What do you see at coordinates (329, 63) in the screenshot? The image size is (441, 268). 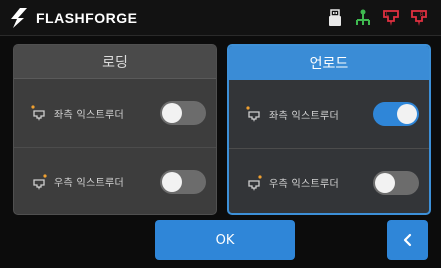 I see `unload-panel-title: 언로드` at bounding box center [329, 63].